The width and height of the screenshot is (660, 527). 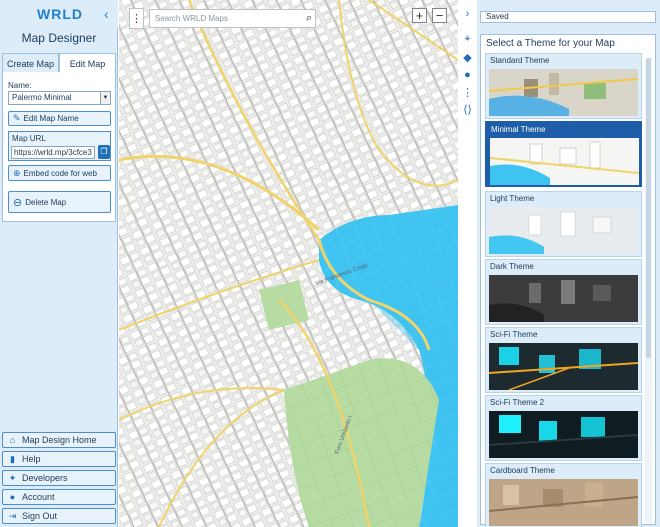 I want to click on embed-code-label: Embed code for web, so click(x=60, y=173).